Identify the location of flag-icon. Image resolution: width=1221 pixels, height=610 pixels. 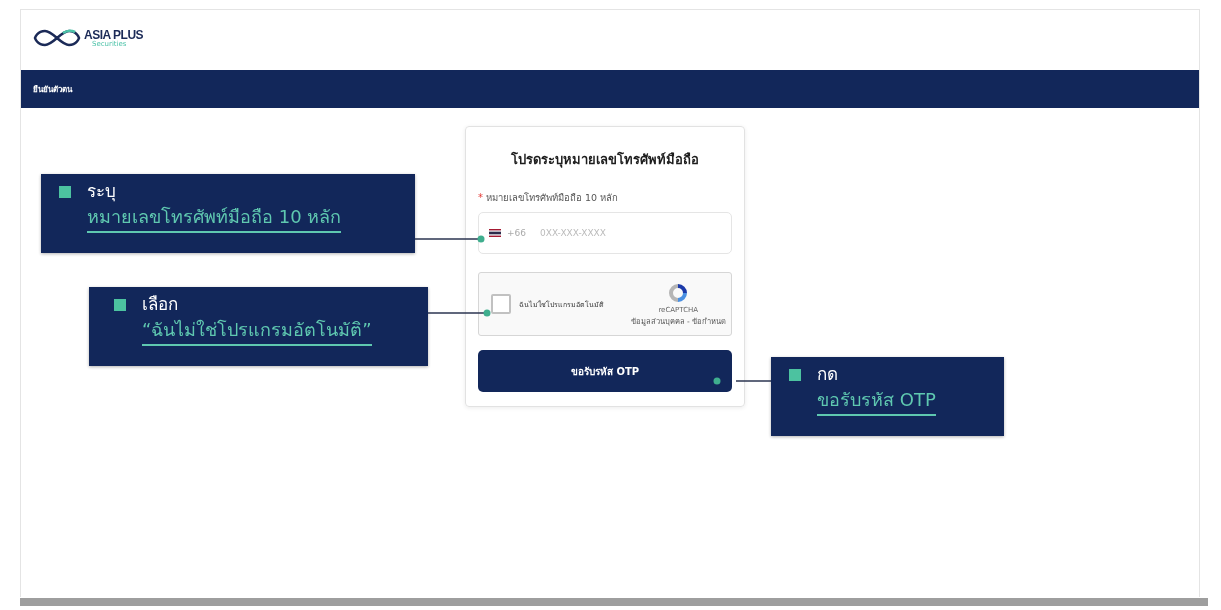
(495, 233).